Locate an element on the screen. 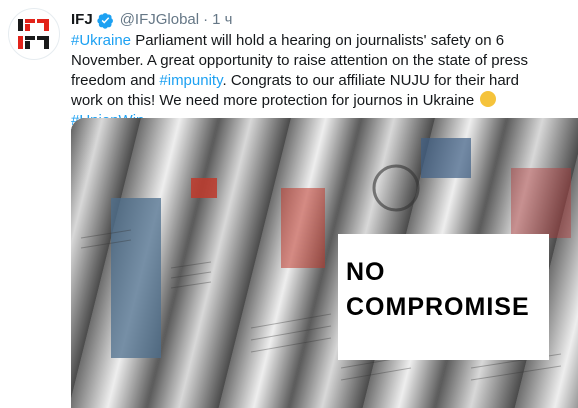  tweet-header: IFJ @IFJGlobal · 1 ч is located at coordinates (321, 20).